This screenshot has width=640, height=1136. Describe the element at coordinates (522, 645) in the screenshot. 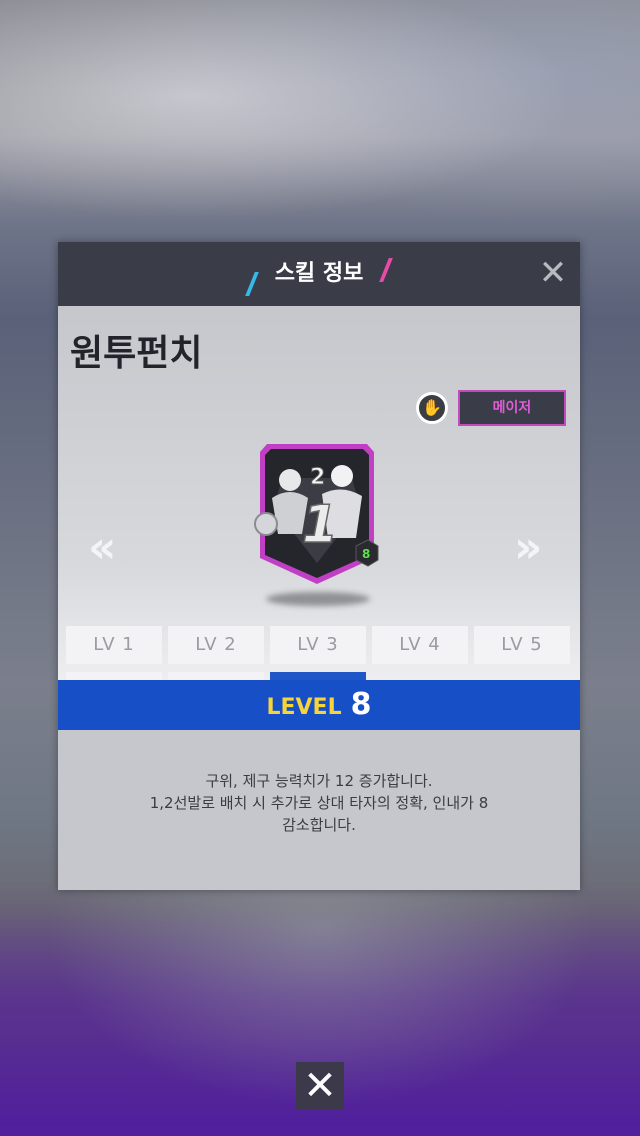

I see `level-button-5: LV 5` at that location.